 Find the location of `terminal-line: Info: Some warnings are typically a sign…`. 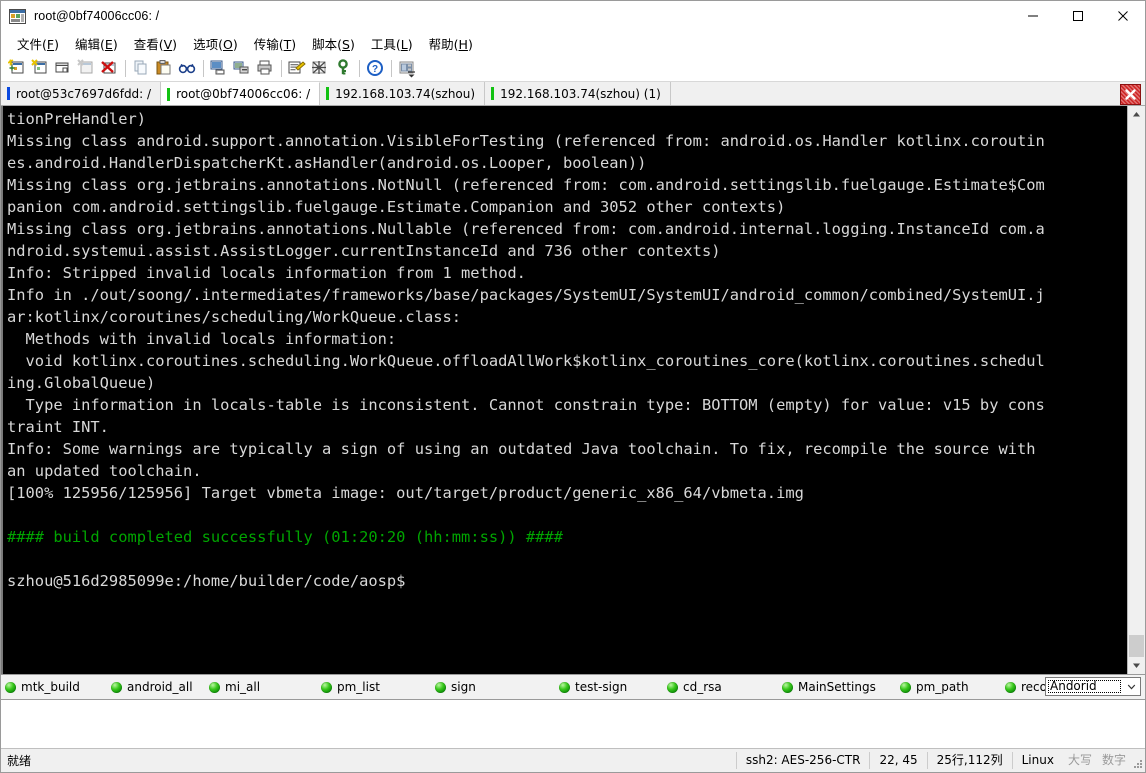

terminal-line: Info: Some warnings are typically a sign… is located at coordinates (521, 449).